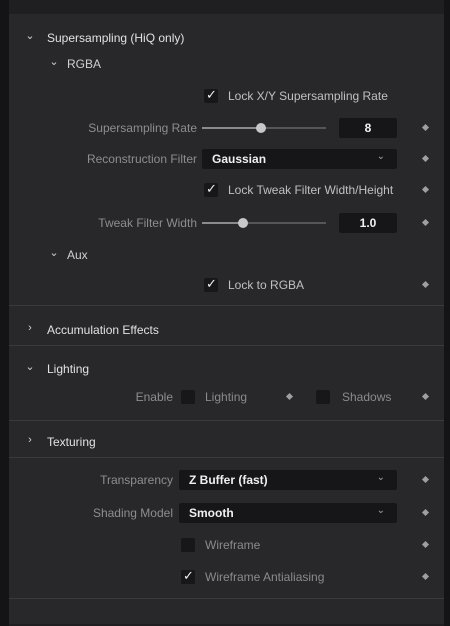 This screenshot has width=450, height=626. Describe the element at coordinates (226, 255) in the screenshot. I see `subsection-aux-header: ⌄ Aux` at that location.